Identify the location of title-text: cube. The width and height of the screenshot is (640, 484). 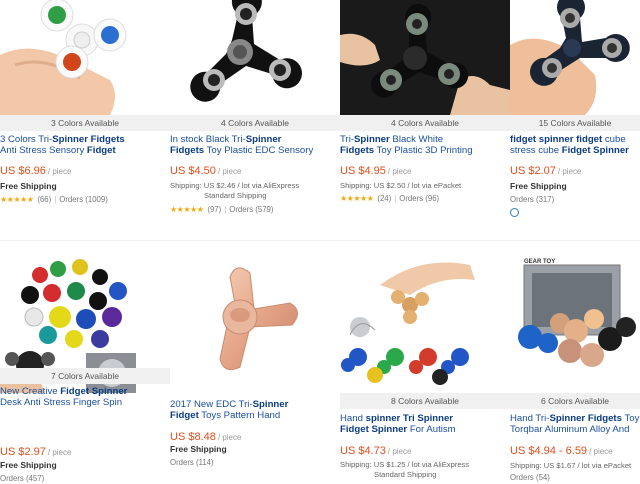
(614, 139).